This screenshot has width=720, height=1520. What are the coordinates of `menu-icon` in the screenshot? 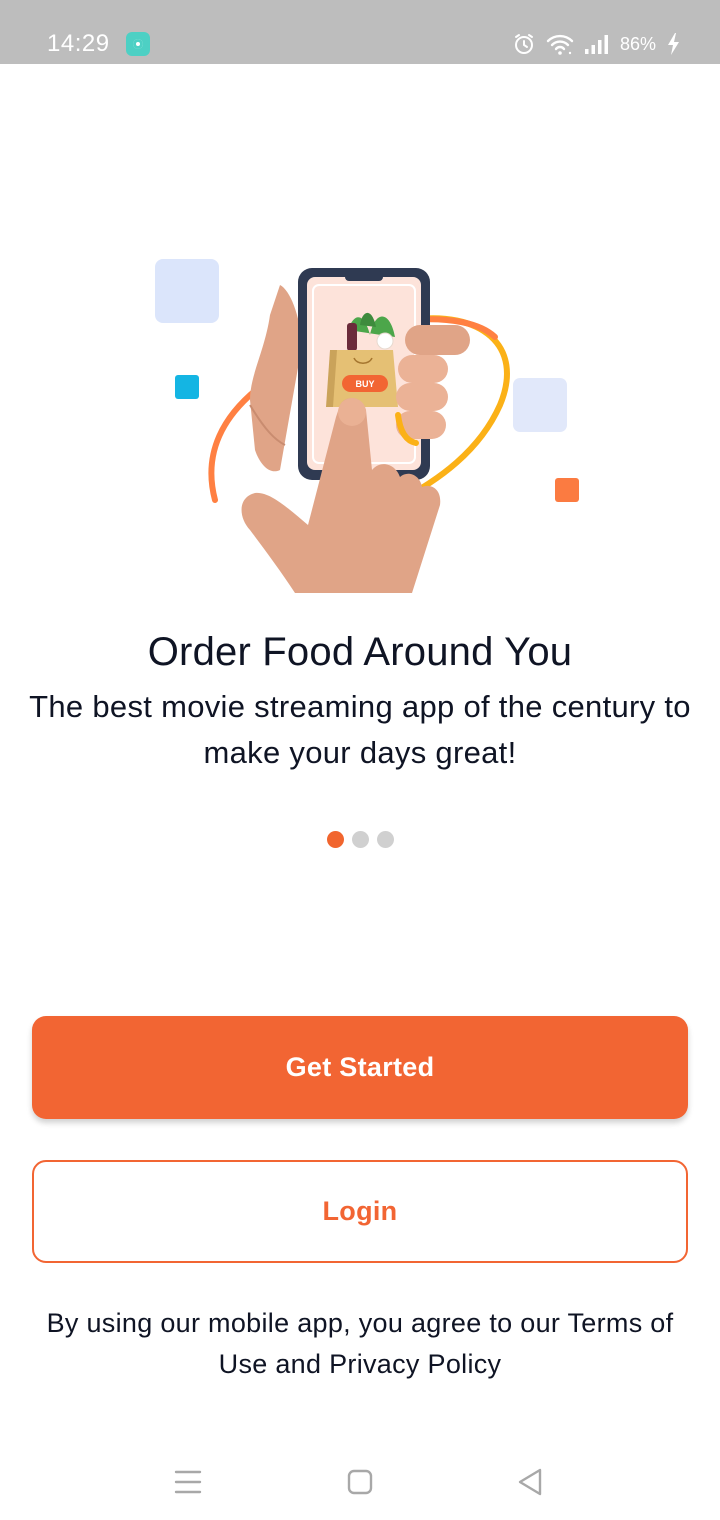 It's located at (188, 1482).